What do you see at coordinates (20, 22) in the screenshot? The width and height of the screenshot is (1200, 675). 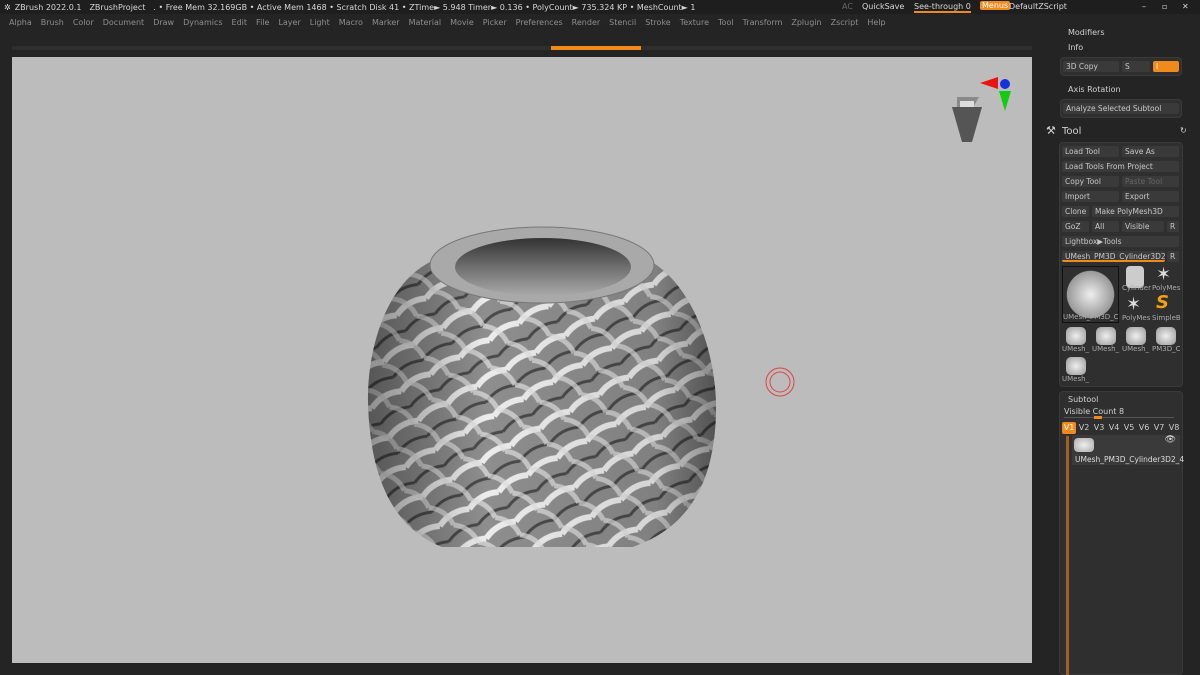 I see `menu-alpha: Alpha` at bounding box center [20, 22].